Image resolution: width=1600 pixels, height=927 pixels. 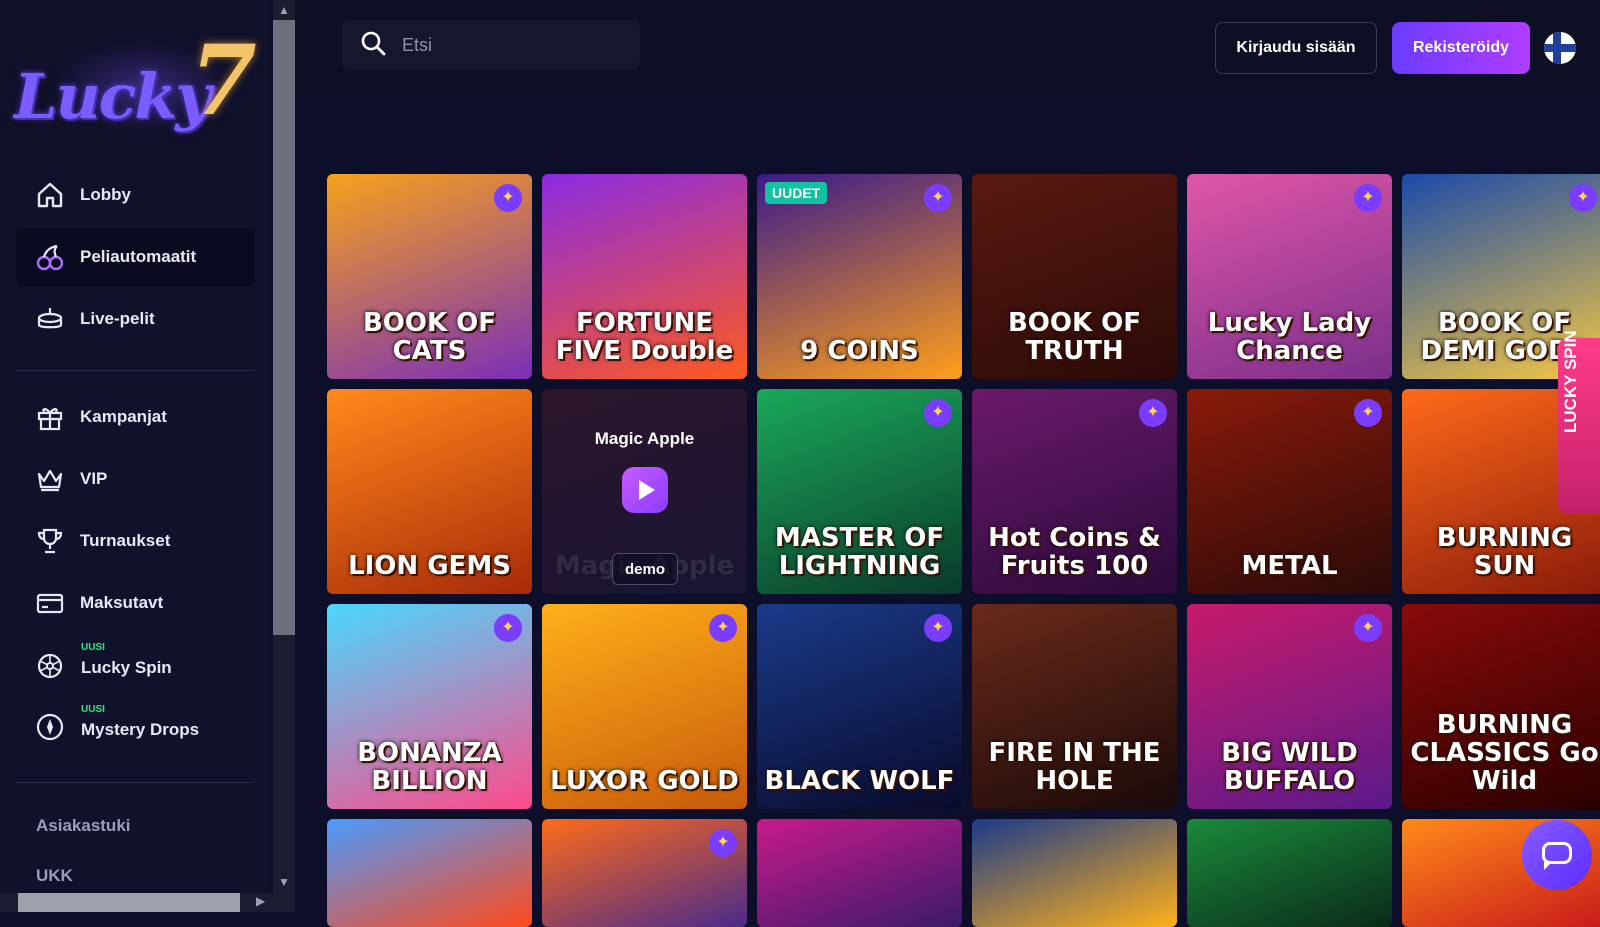 What do you see at coordinates (644, 706) in the screenshot?
I see `game-tile: LUXOR GOLD ✦` at bounding box center [644, 706].